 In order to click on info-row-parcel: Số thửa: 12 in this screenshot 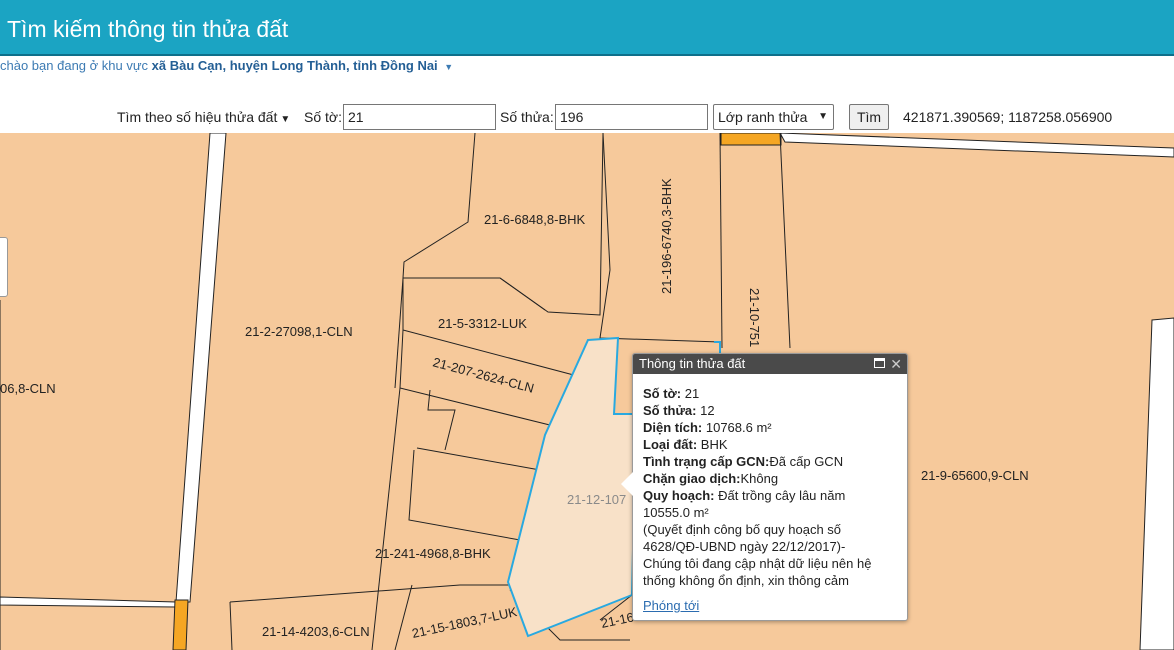, I will do `click(770, 410)`.